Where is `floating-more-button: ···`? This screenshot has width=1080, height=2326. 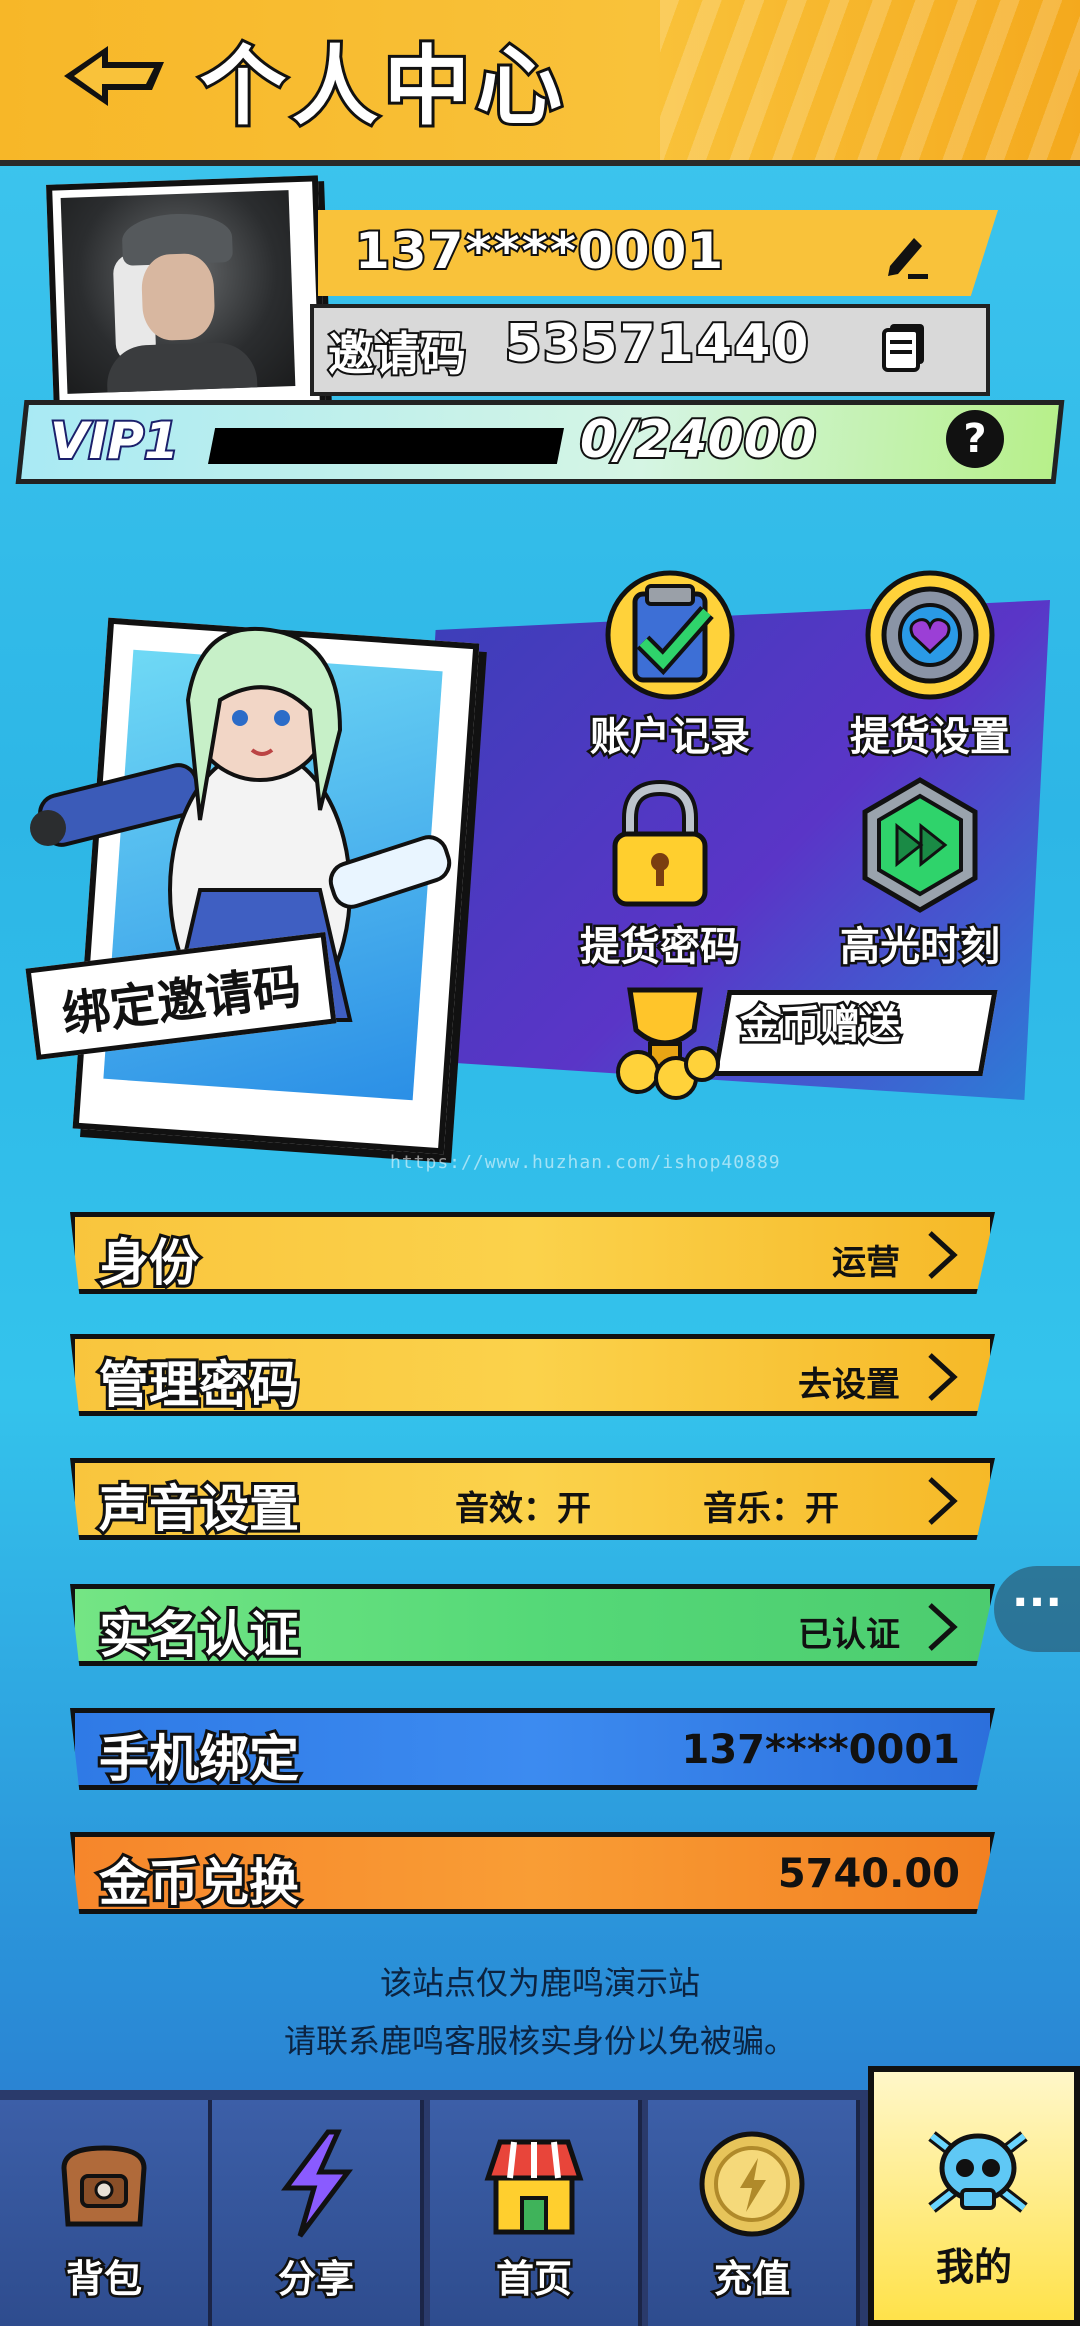 floating-more-button: ··· is located at coordinates (1037, 1609).